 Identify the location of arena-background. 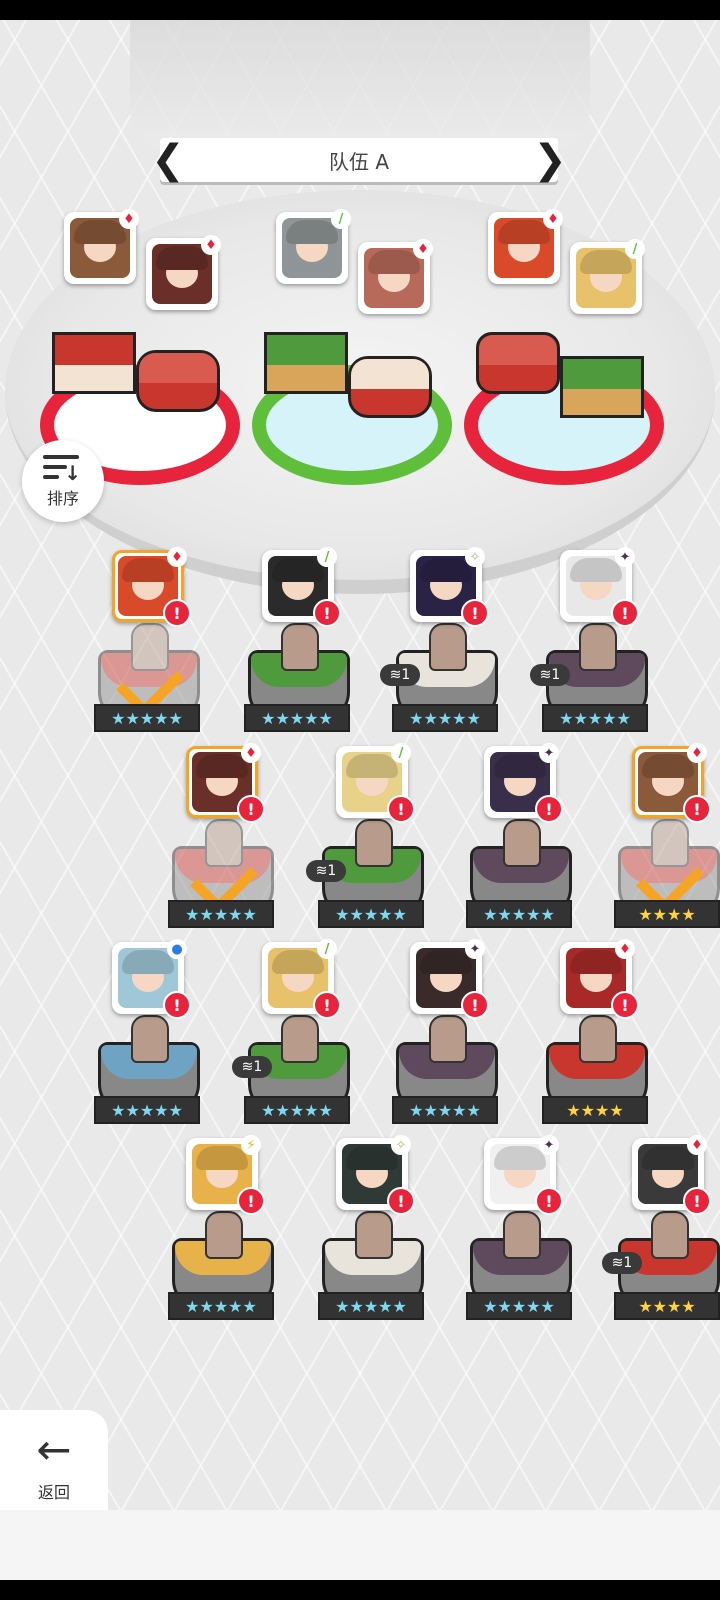
(360, 85).